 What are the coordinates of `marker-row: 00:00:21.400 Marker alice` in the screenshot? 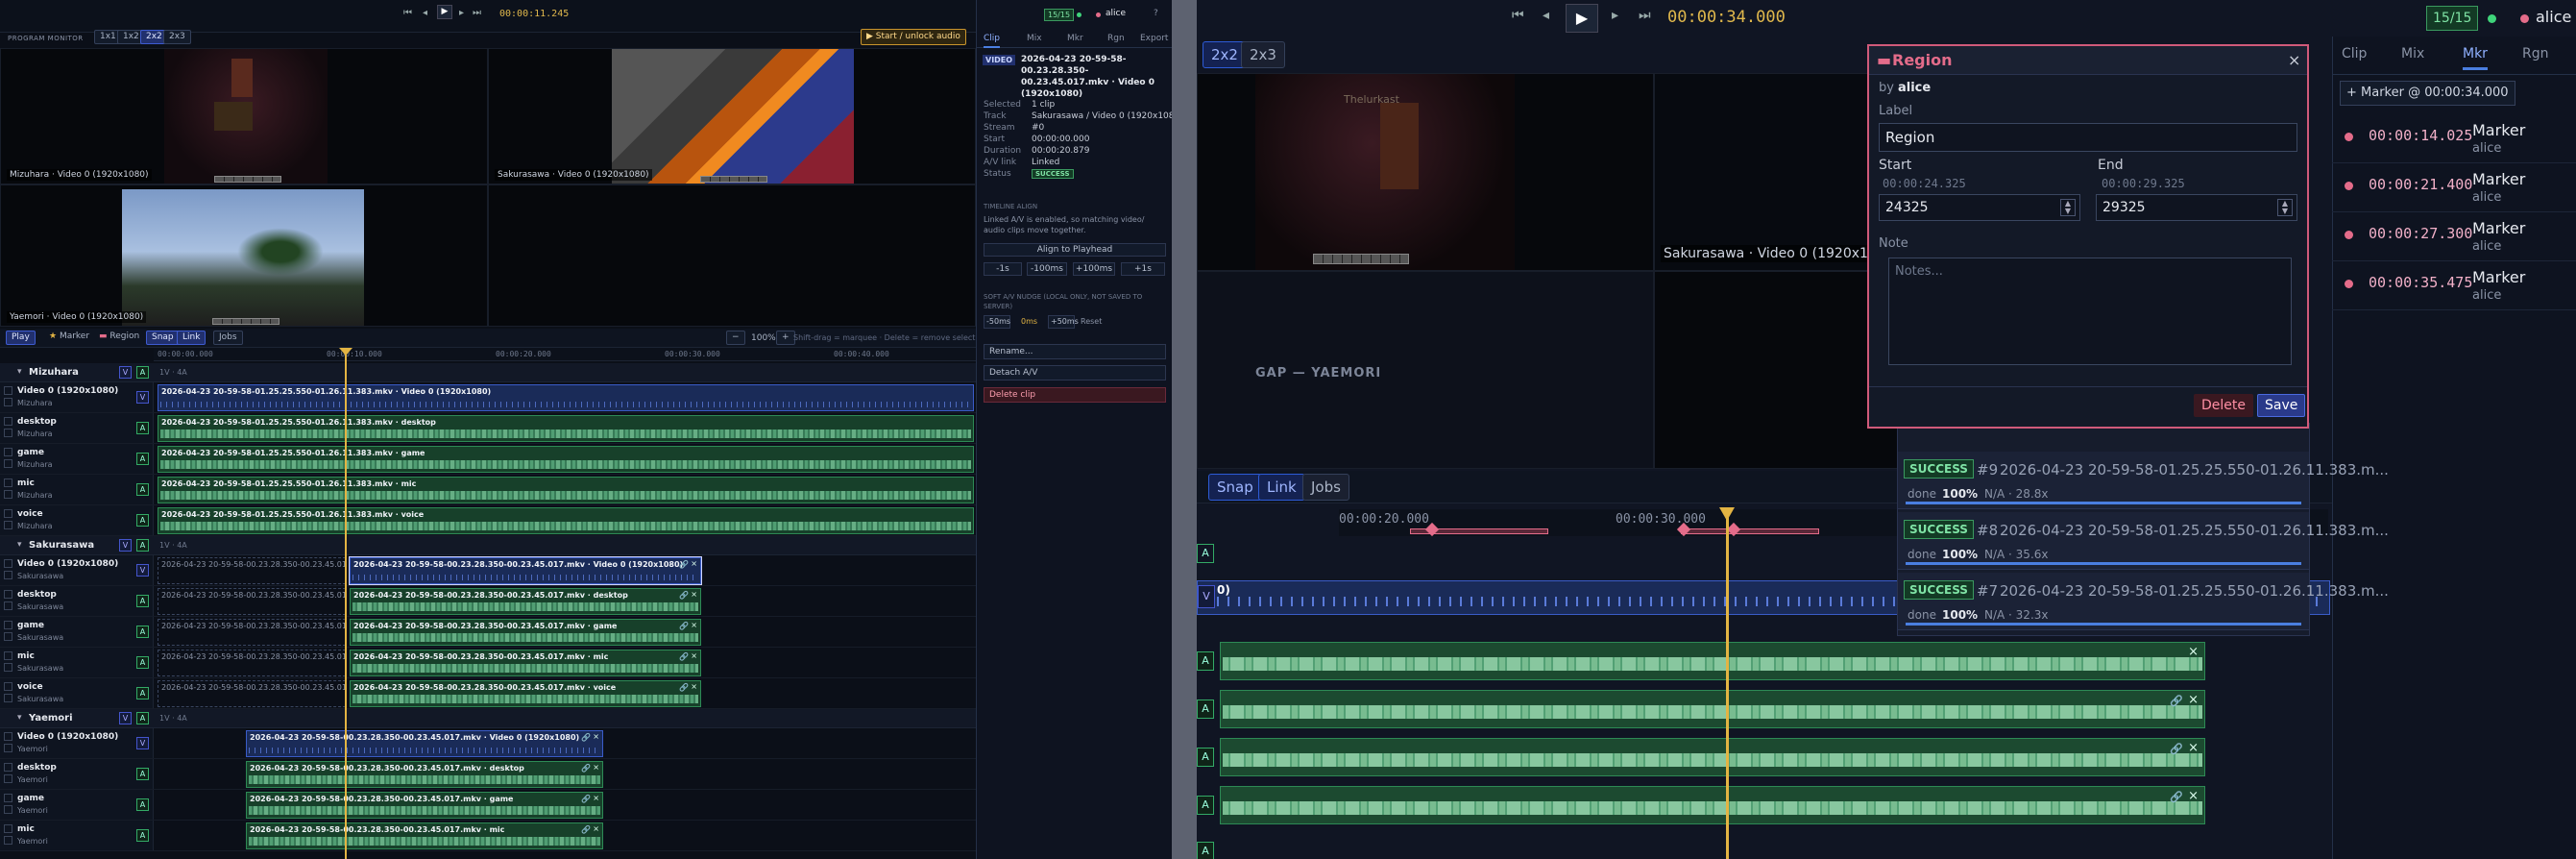 It's located at (2454, 187).